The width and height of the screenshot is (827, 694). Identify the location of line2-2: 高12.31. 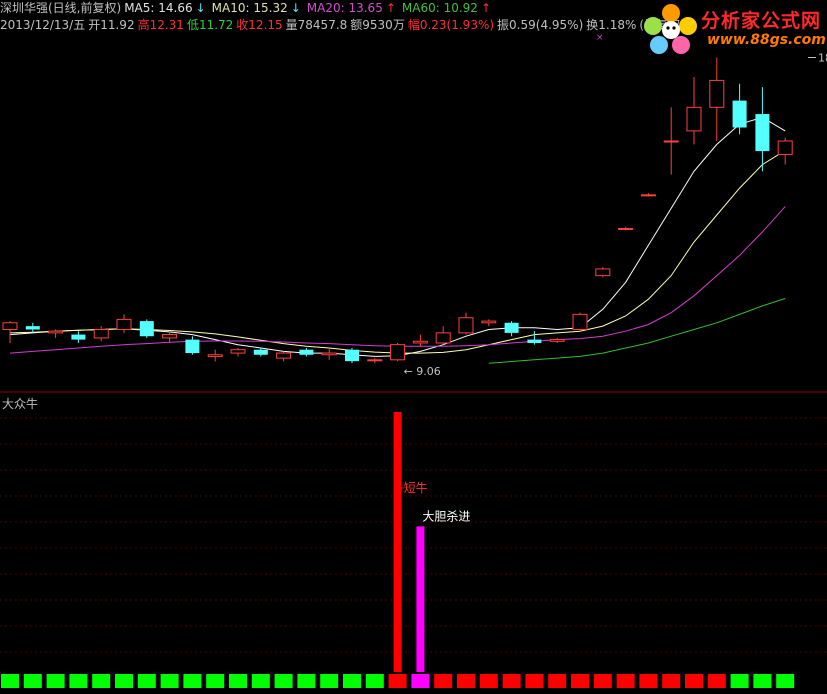
(160, 25).